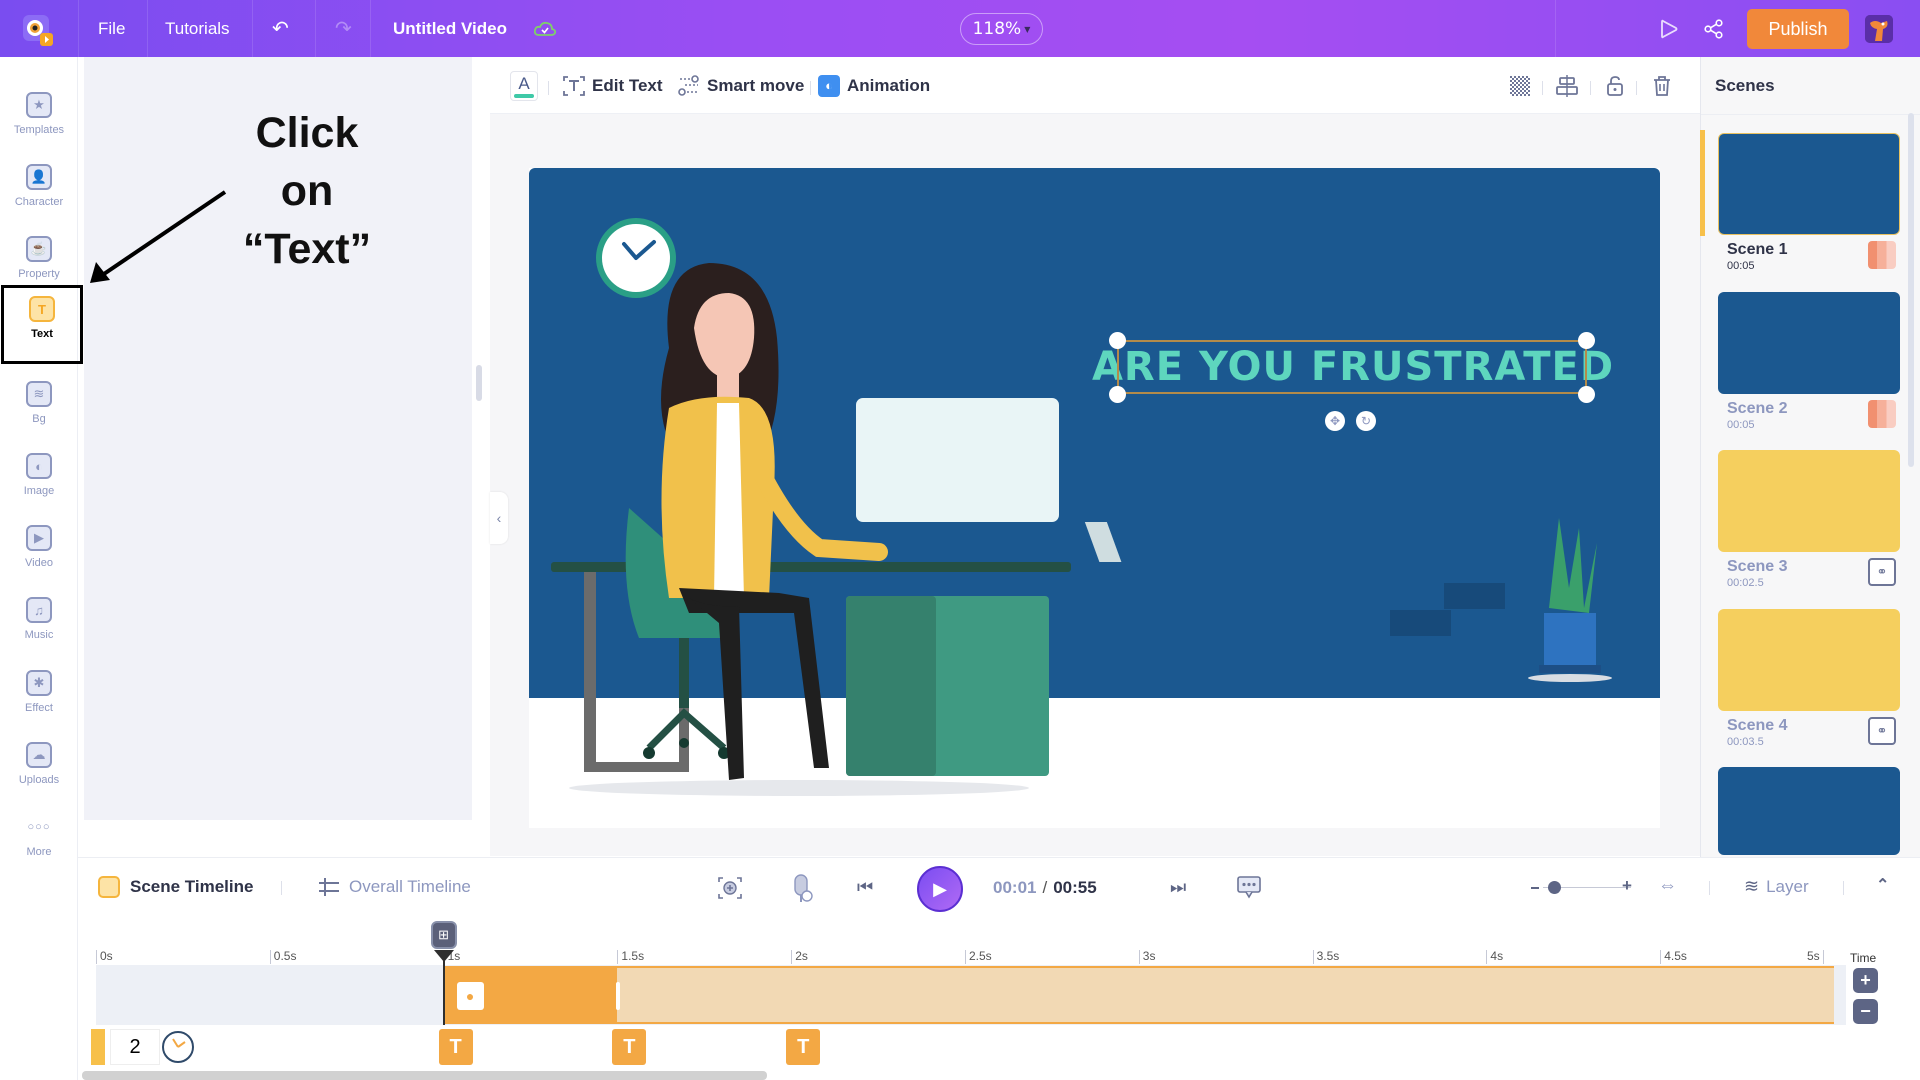 The width and height of the screenshot is (1920, 1080). I want to click on rail-item-music: ♫ Music, so click(39, 623).